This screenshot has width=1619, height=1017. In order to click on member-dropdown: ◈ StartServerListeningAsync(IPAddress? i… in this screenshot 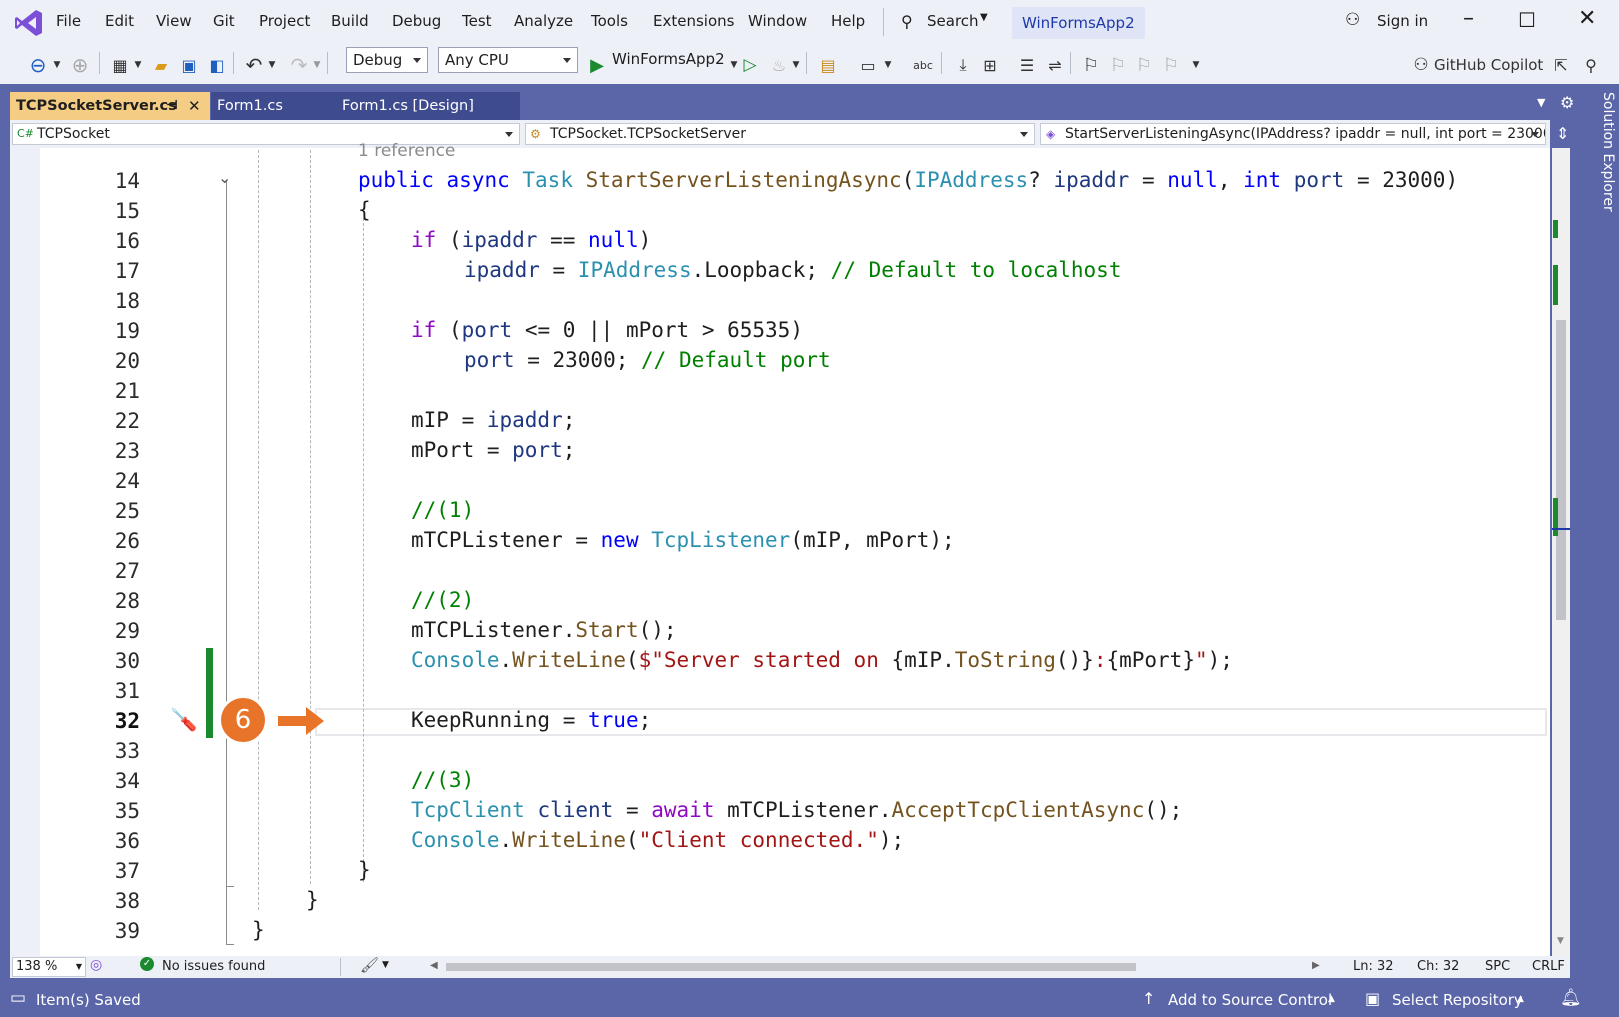, I will do `click(1293, 134)`.